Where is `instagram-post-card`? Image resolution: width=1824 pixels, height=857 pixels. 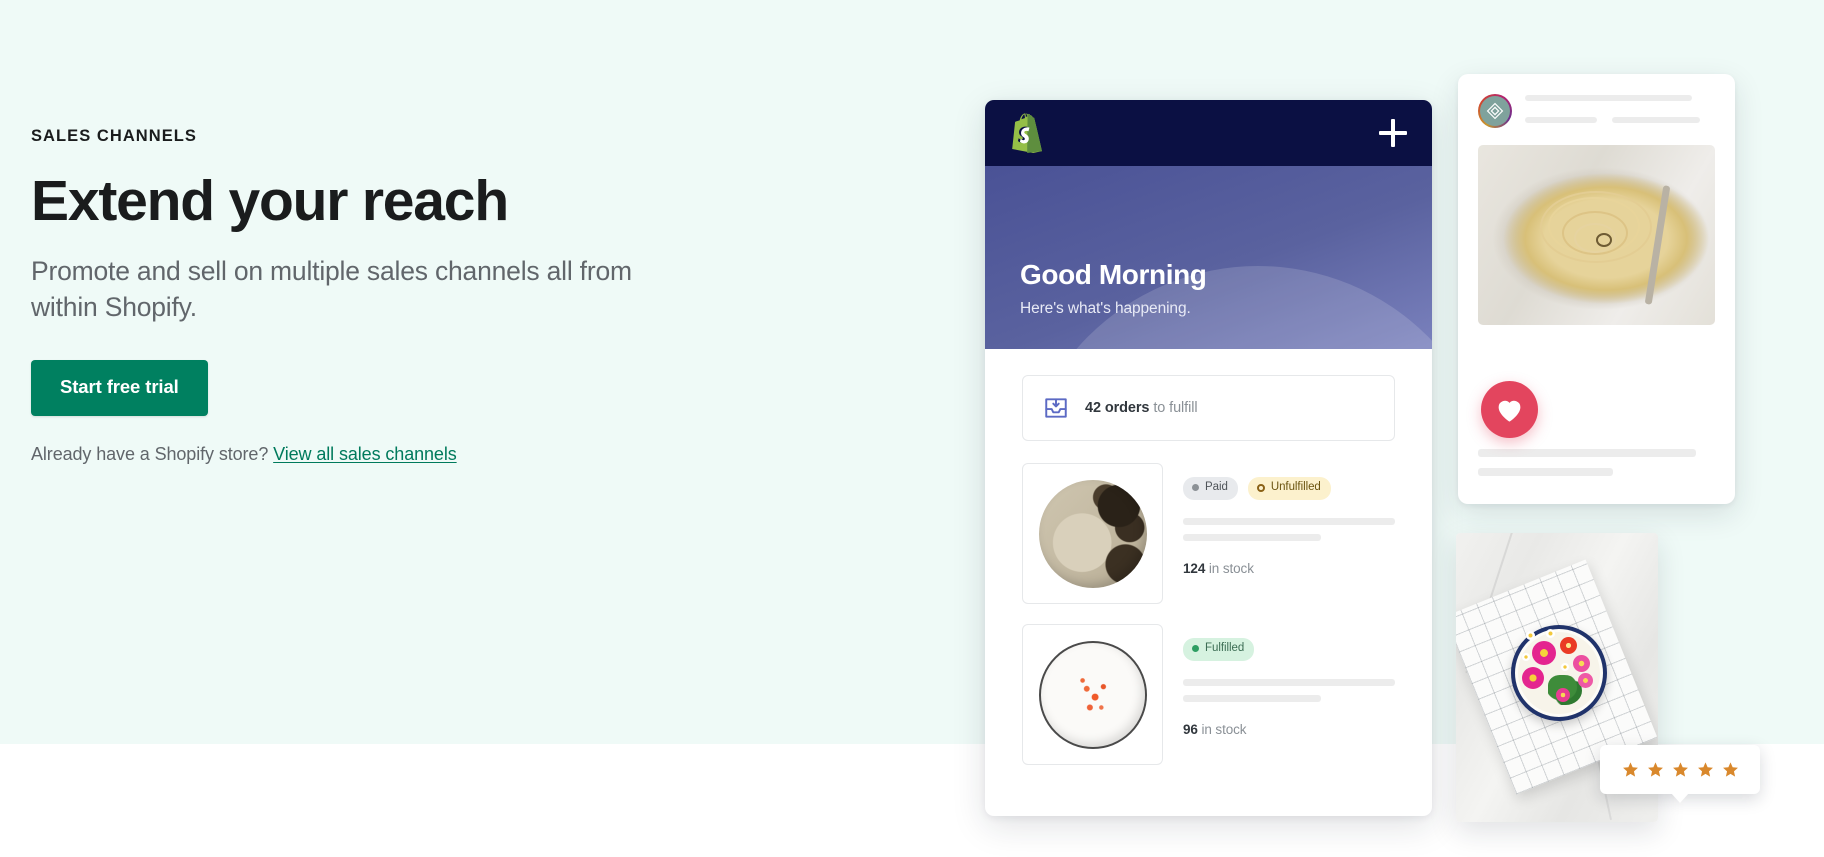 instagram-post-card is located at coordinates (1596, 289).